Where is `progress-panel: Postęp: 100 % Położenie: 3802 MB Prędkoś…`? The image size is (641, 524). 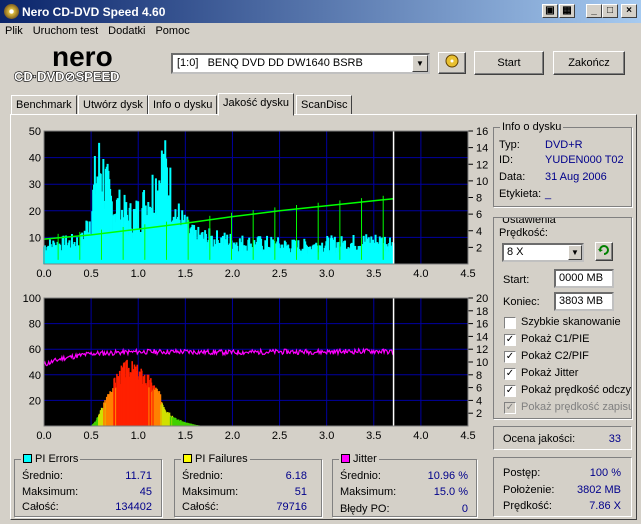
progress-panel: Postęp: 100 % Położenie: 3802 MB Prędkoś… is located at coordinates (562, 487).